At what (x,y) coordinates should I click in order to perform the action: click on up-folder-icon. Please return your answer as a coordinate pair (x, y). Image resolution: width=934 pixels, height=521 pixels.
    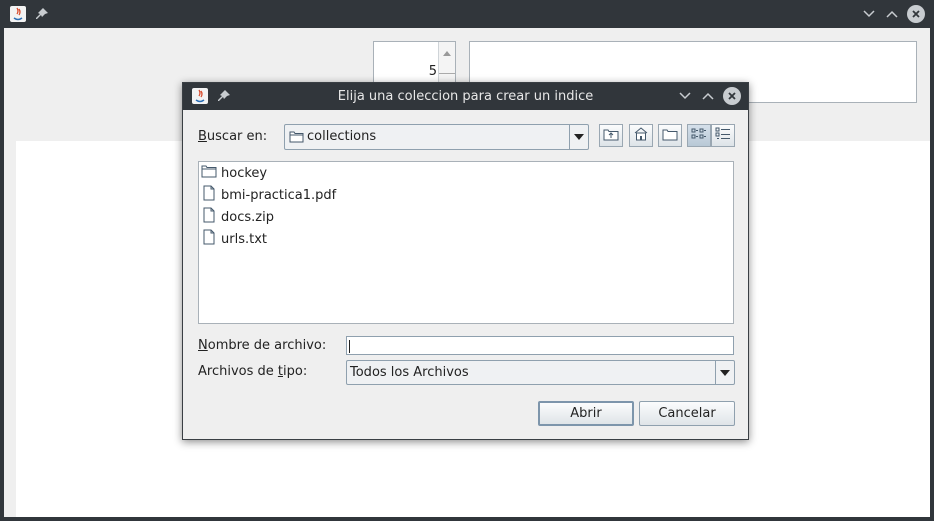
    Looking at the image, I should click on (611, 136).